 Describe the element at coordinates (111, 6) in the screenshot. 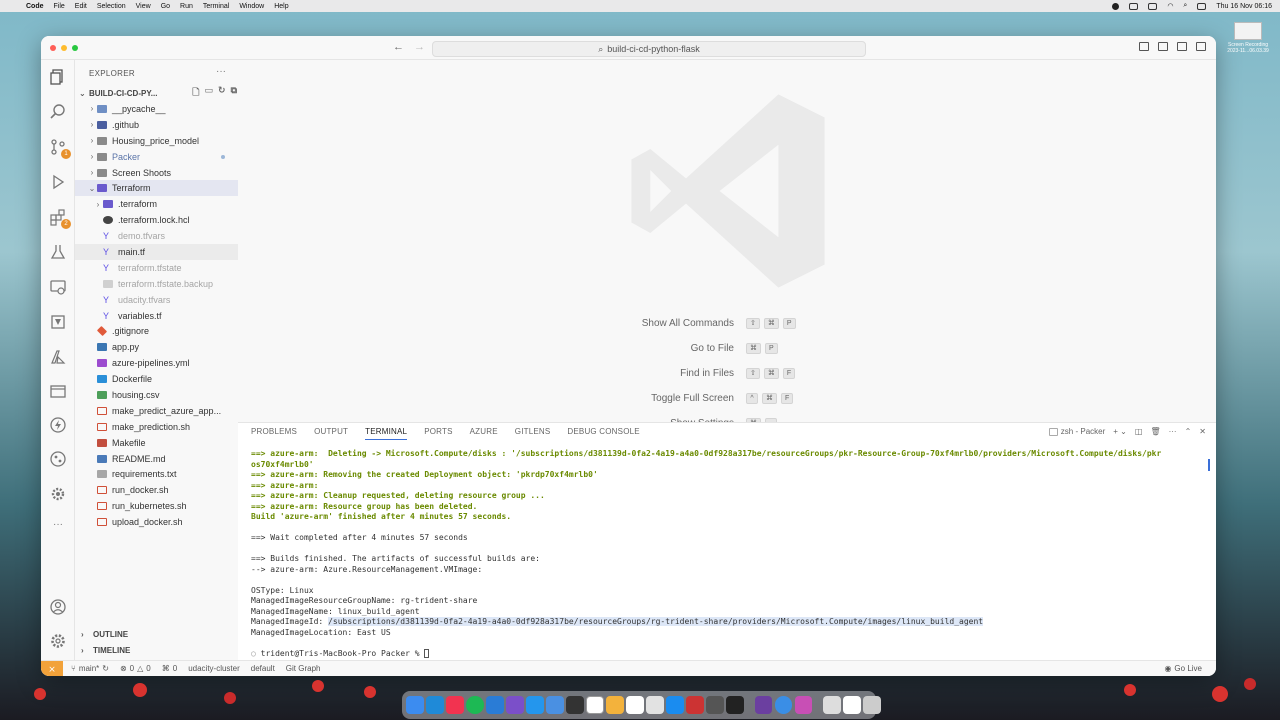

I see `menu-selection: Selection` at that location.